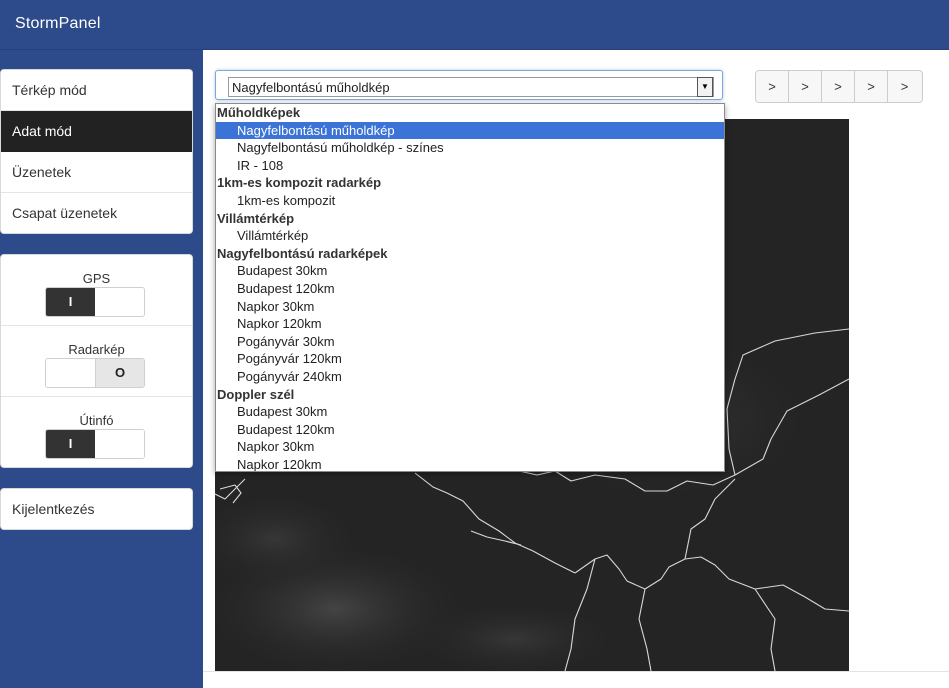  I want to click on layer-select-value: Nagyfelbontású műholdkép, so click(311, 87).